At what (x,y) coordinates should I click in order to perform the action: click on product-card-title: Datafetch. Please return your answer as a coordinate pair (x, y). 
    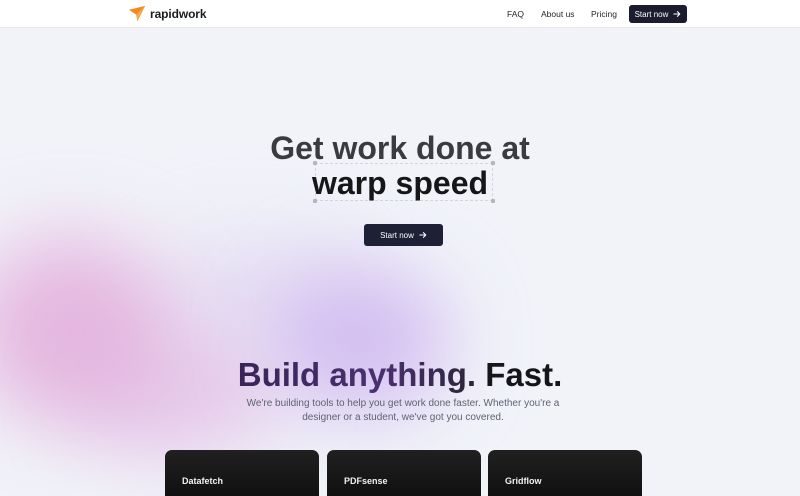
    Looking at the image, I should click on (203, 481).